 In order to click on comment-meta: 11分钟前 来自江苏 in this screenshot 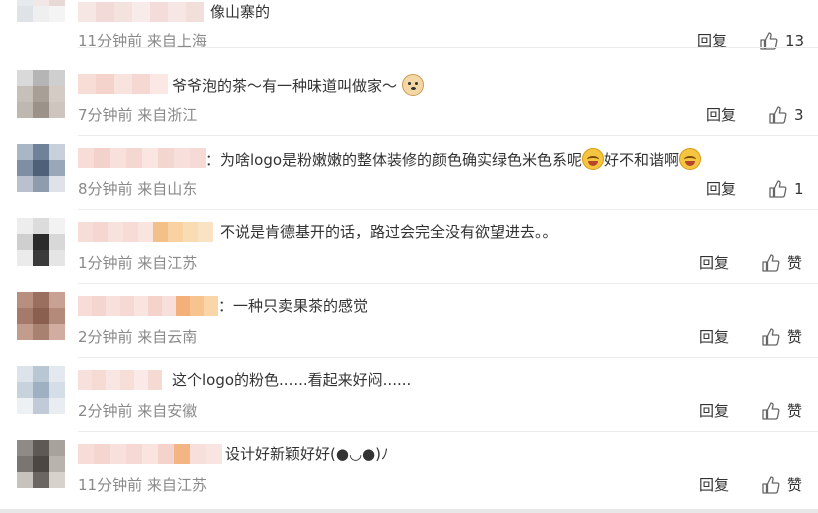, I will do `click(142, 485)`.